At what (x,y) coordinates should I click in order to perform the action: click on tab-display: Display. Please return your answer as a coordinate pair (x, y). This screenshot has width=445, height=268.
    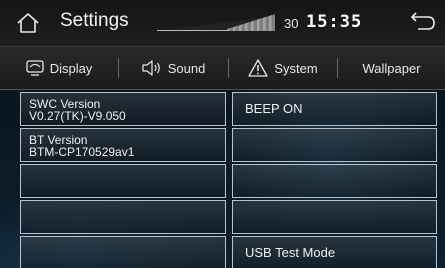
    Looking at the image, I should click on (59, 68).